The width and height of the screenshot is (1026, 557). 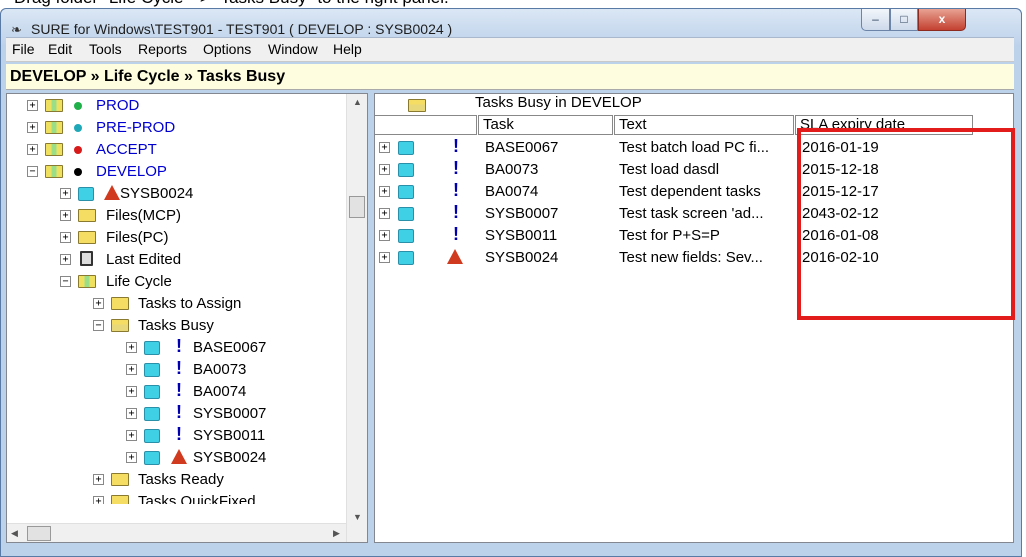 I want to click on tree-node-label: SYSB0011, so click(x=229, y=435).